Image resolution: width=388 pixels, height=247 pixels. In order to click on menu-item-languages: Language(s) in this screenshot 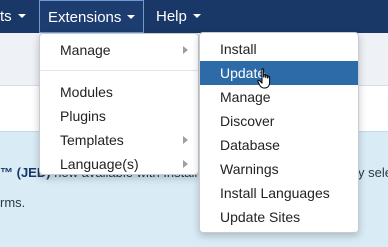, I will do `click(119, 164)`.